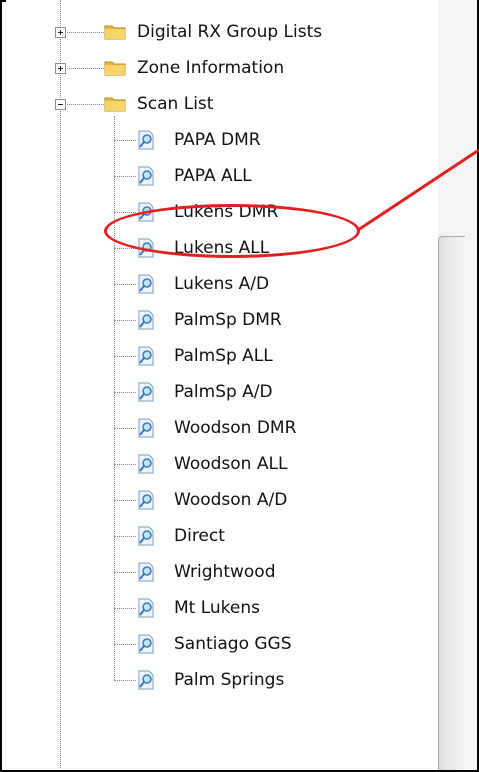  I want to click on scan-list-item-label: Woodson DMR, so click(235, 428).